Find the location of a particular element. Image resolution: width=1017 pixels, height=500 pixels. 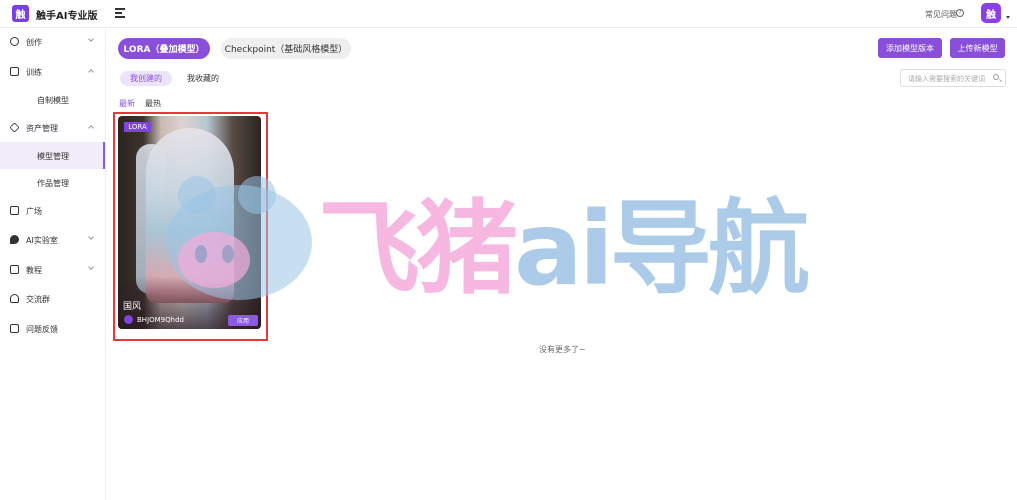

faq-link: 常见问题 is located at coordinates (941, 14).